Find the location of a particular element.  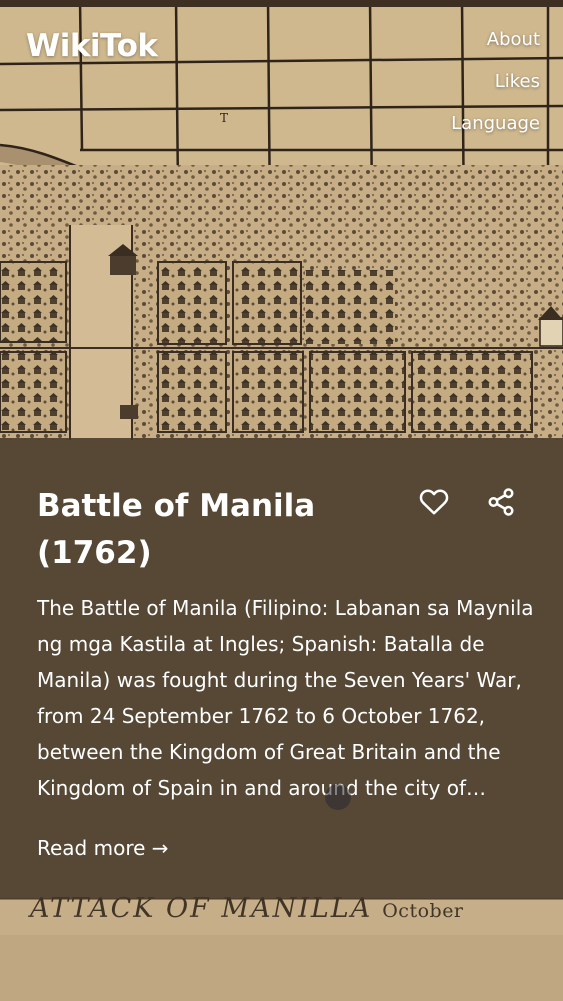

wikitok-logo: WikiTok is located at coordinates (92, 46).